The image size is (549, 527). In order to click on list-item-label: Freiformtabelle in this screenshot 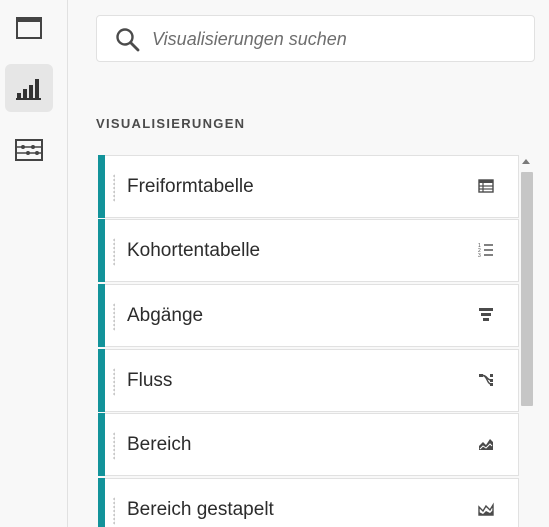, I will do `click(190, 186)`.